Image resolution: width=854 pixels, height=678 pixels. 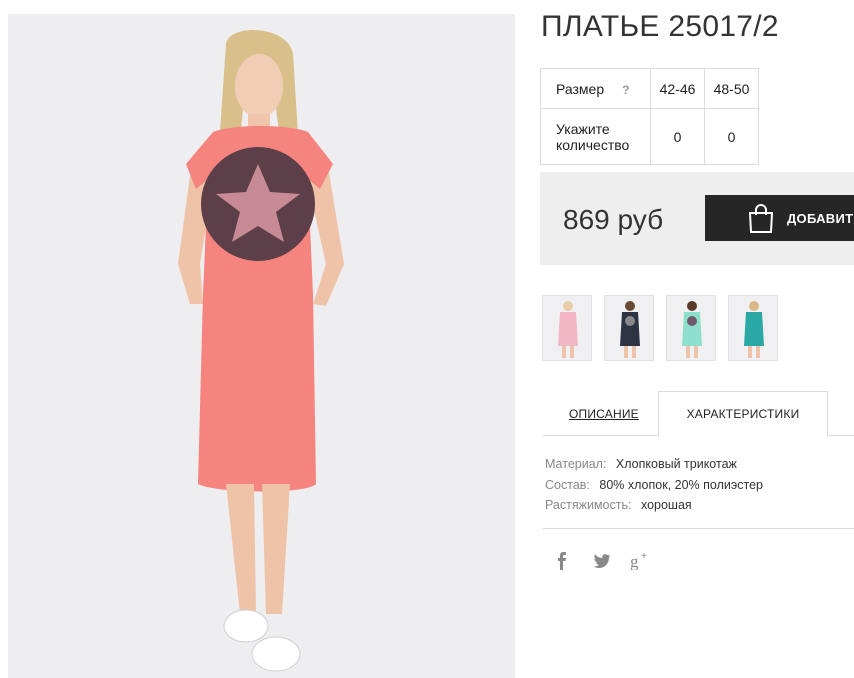 What do you see at coordinates (629, 328) in the screenshot?
I see `thumbnail-navy` at bounding box center [629, 328].